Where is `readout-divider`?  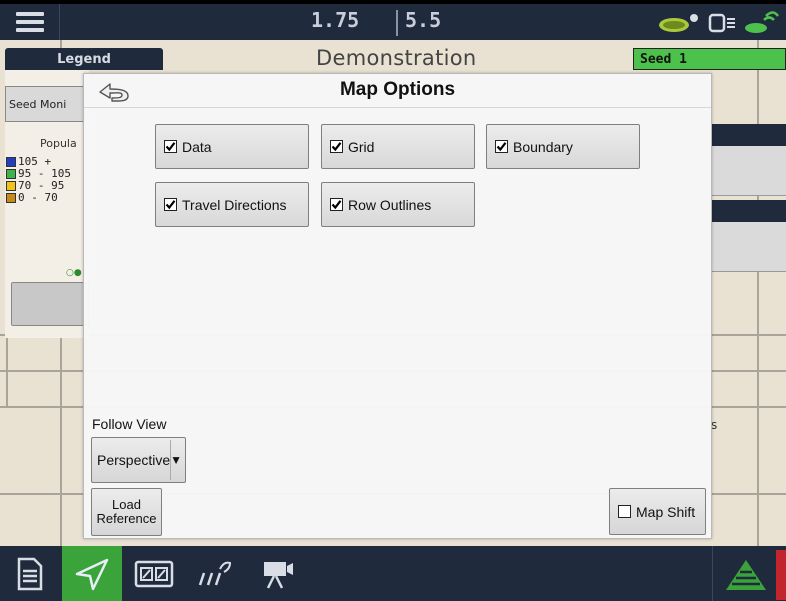
readout-divider is located at coordinates (397, 23).